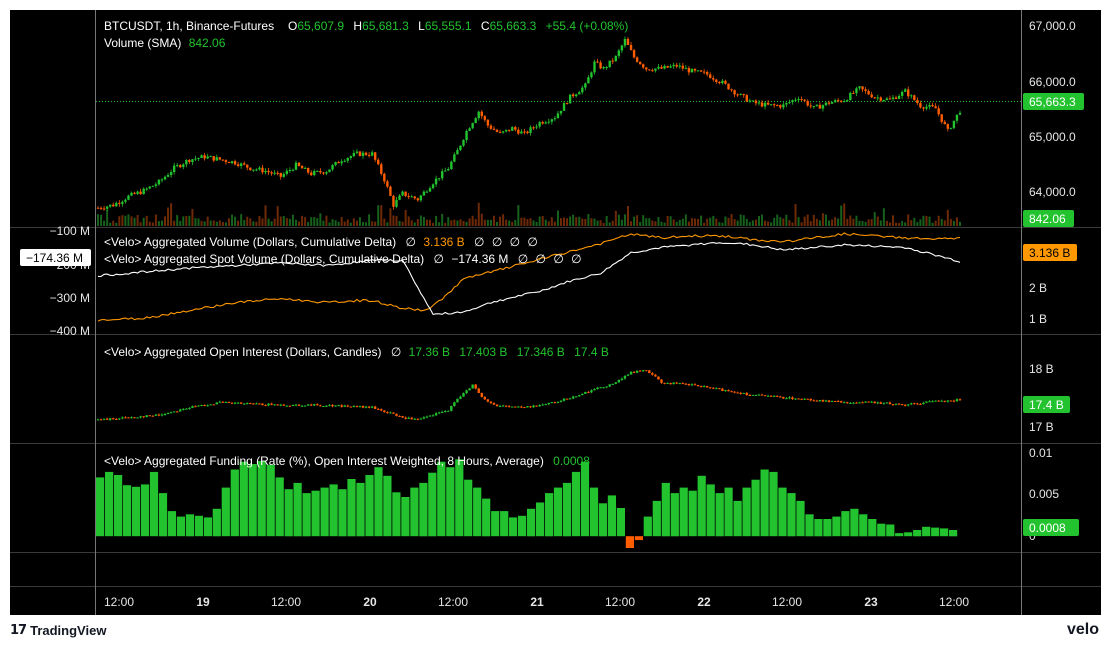  Describe the element at coordinates (58, 630) in the screenshot. I see `tradingview-brand: 17 TradingView` at that location.